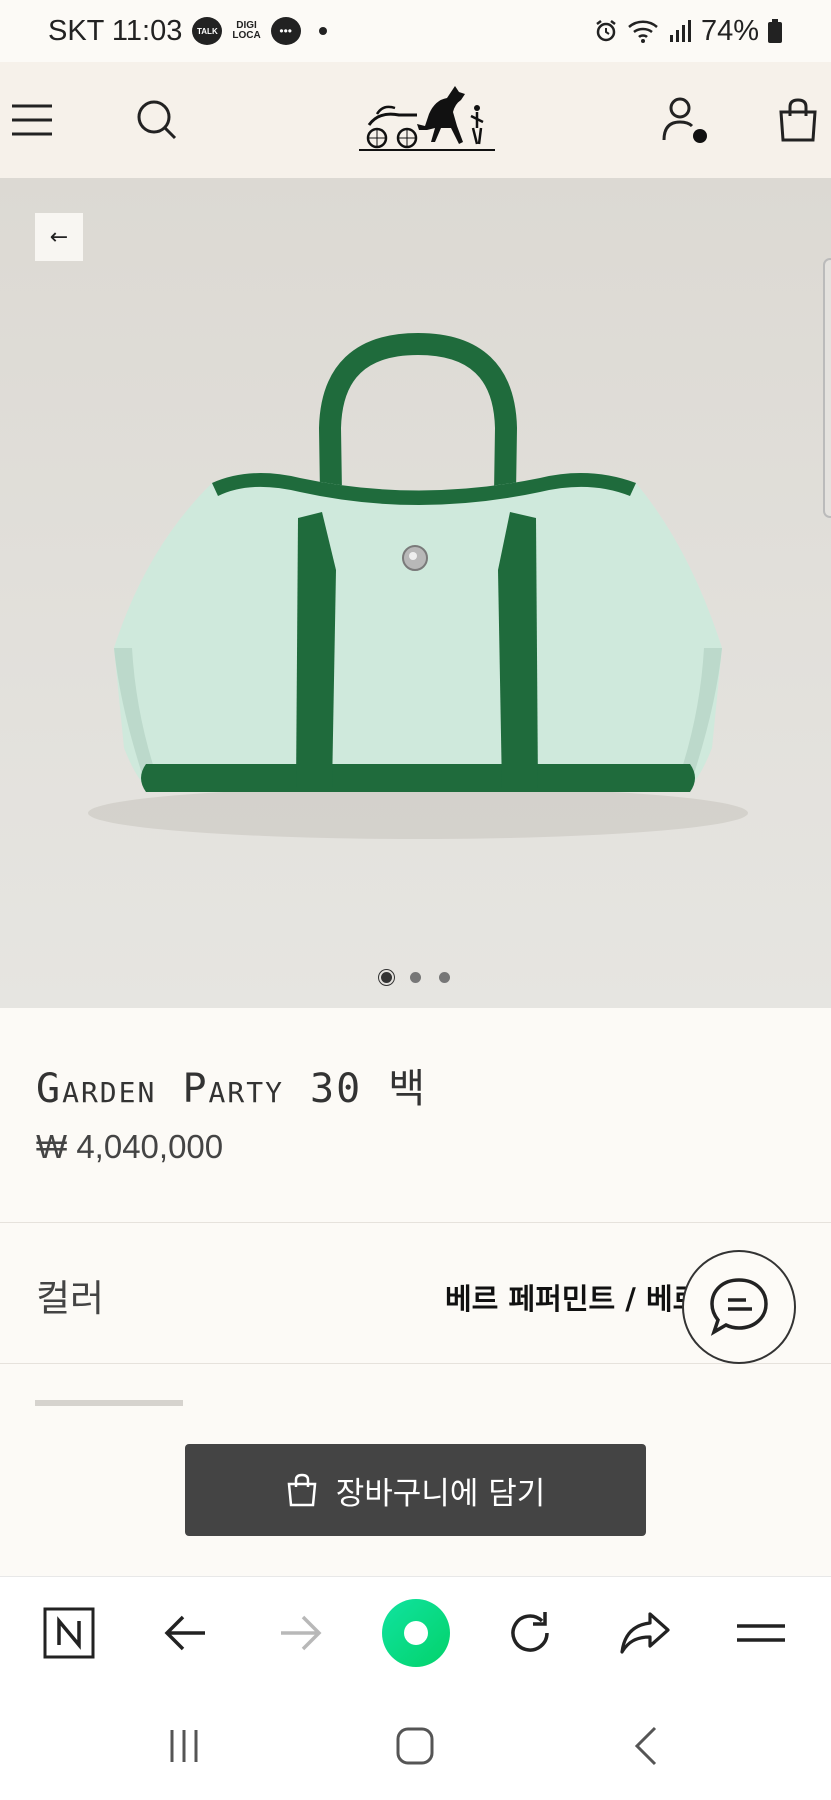  Describe the element at coordinates (70, 1298) in the screenshot. I see `color-label: 컬러` at that location.